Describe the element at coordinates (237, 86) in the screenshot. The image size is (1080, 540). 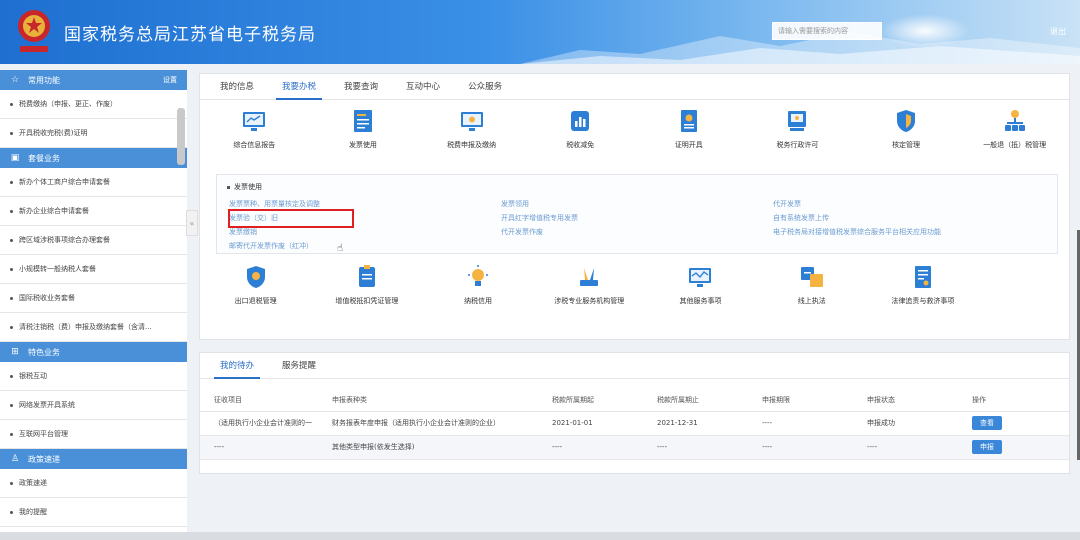
I see `tab-my-info: 我的信息` at that location.